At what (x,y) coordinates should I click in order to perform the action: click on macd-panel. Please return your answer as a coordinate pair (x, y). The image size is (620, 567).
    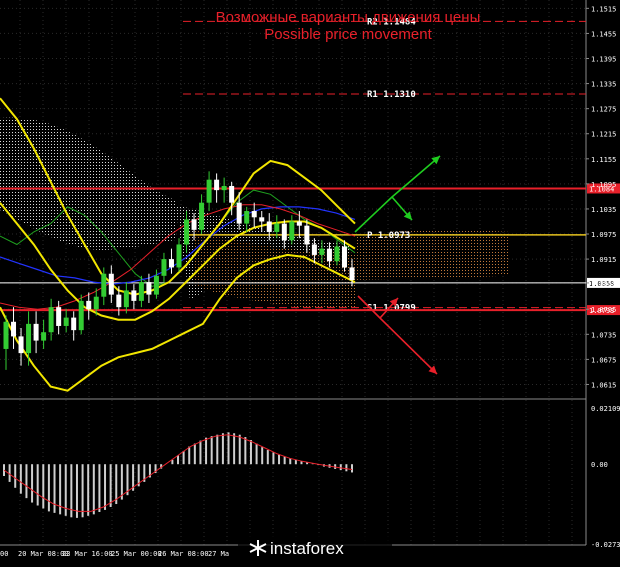
    Looking at the image, I should click on (178, 475).